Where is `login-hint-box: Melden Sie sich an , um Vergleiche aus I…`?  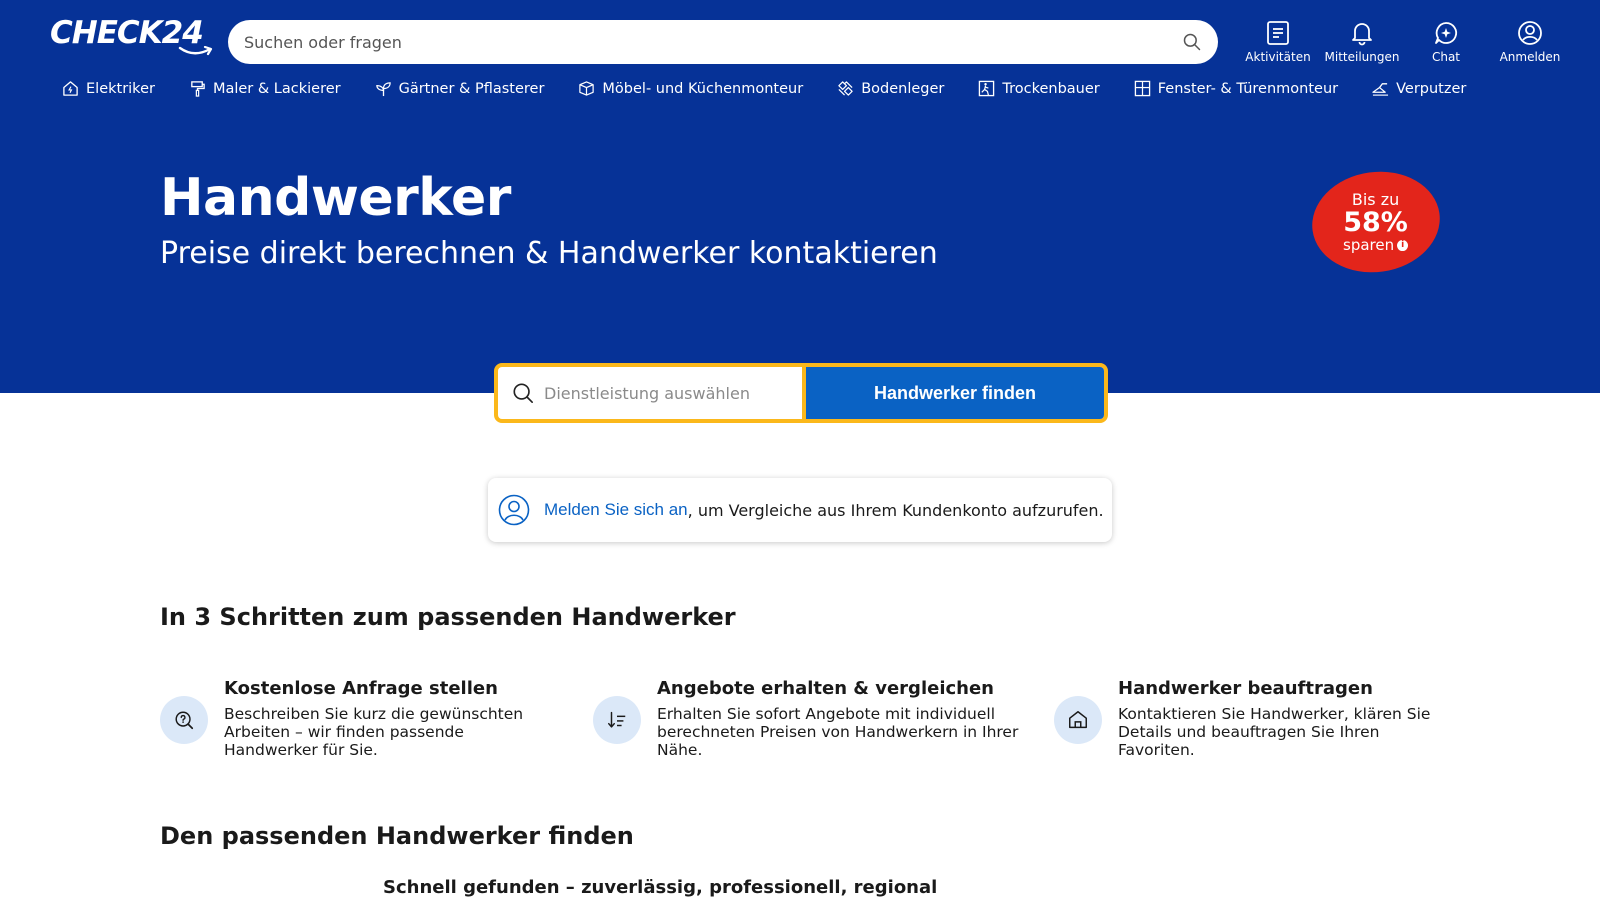 login-hint-box: Melden Sie sich an , um Vergleiche aus I… is located at coordinates (800, 510).